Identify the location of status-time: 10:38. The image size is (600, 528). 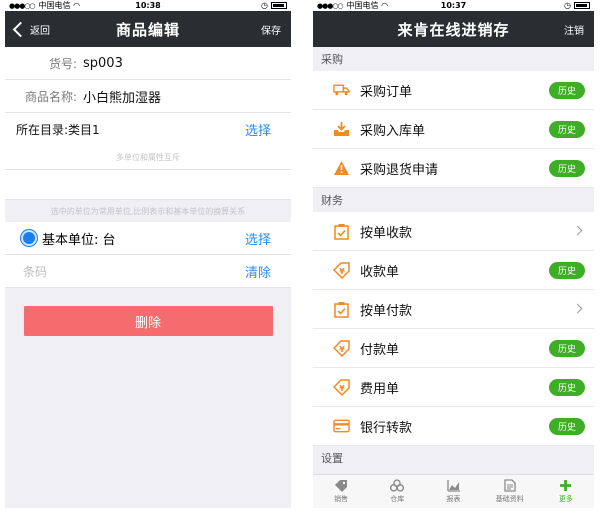
(148, 5).